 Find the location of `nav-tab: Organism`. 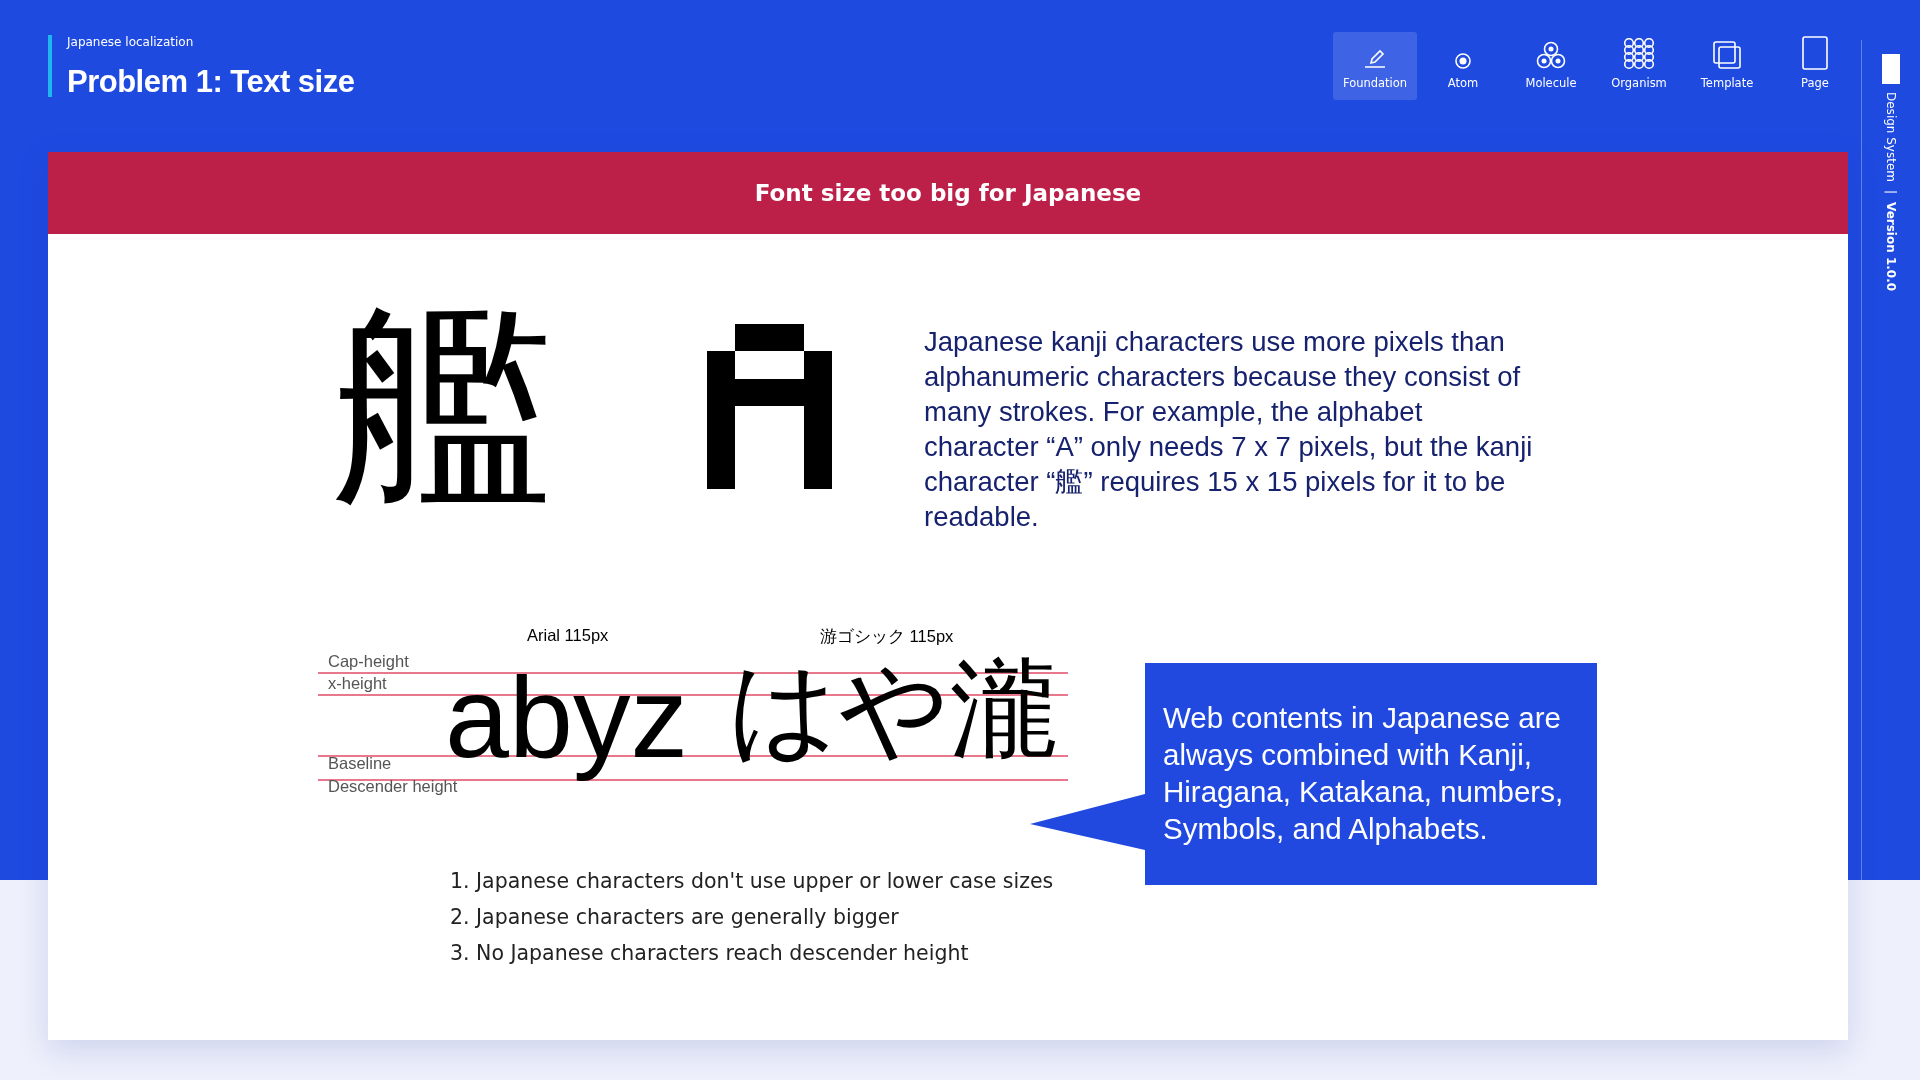

nav-tab: Organism is located at coordinates (1639, 66).